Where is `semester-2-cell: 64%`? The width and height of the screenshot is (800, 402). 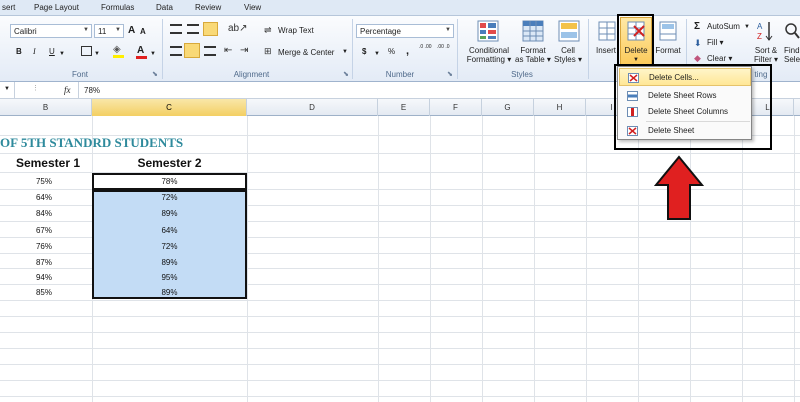
semester-2-cell: 64% is located at coordinates (169, 230).